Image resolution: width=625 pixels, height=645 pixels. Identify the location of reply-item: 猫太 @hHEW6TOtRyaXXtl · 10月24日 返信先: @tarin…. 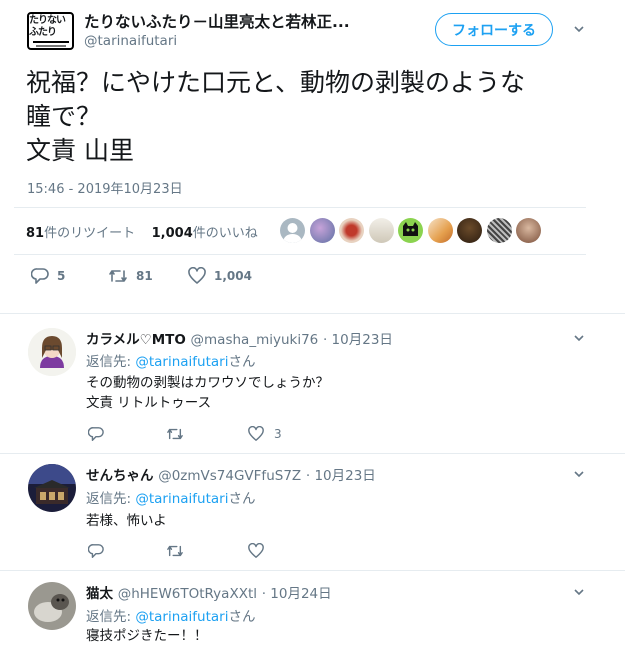
(312, 608).